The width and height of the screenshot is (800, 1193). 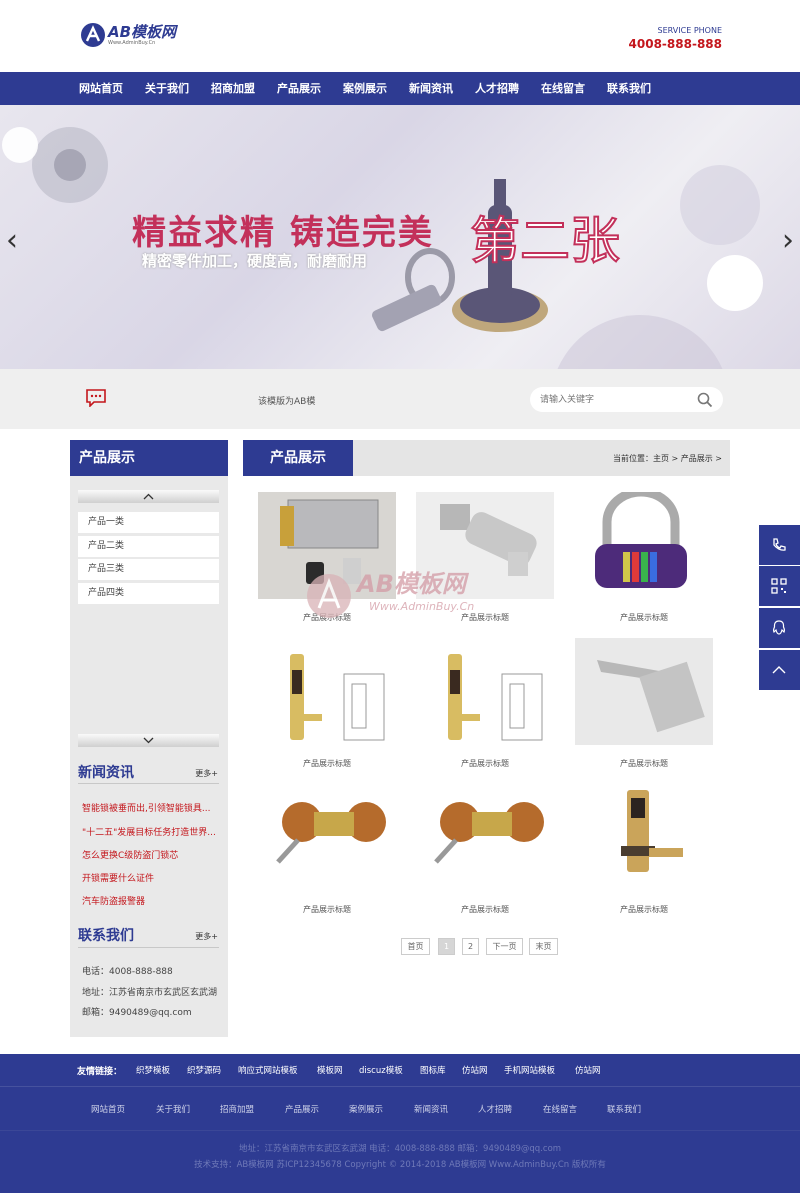 What do you see at coordinates (504, 946) in the screenshot?
I see `pager-next: 下一页` at bounding box center [504, 946].